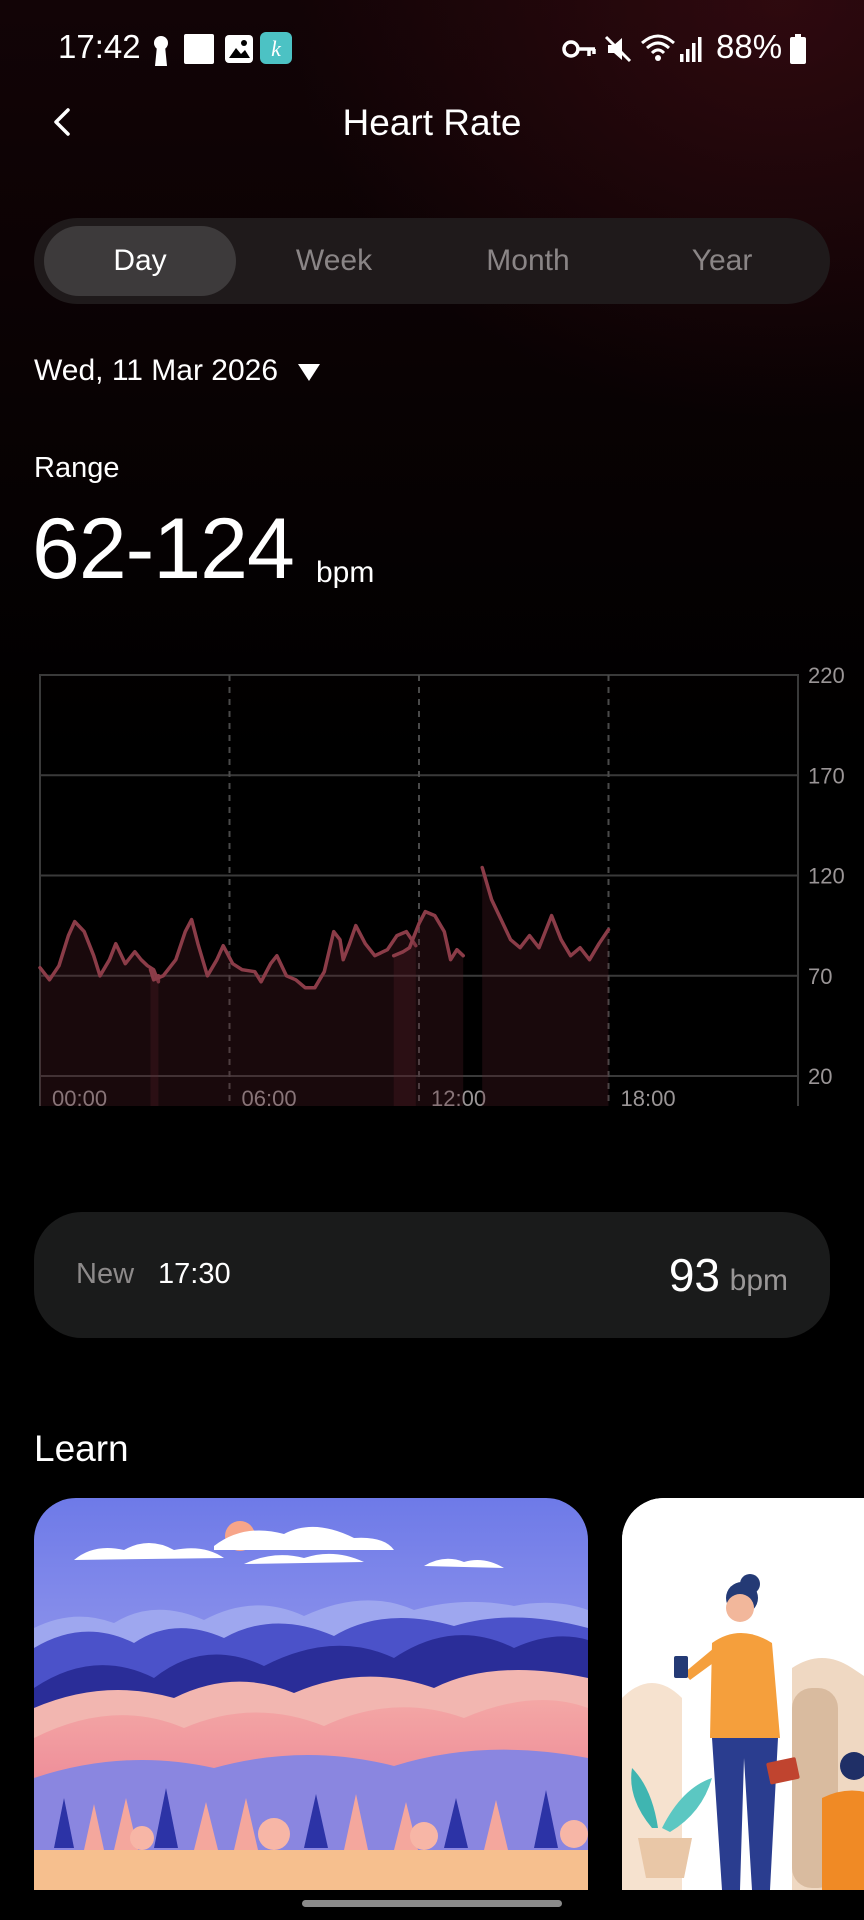 Image resolution: width=864 pixels, height=1920 pixels. Describe the element at coordinates (163, 549) in the screenshot. I see `range-value: 62-124` at that location.